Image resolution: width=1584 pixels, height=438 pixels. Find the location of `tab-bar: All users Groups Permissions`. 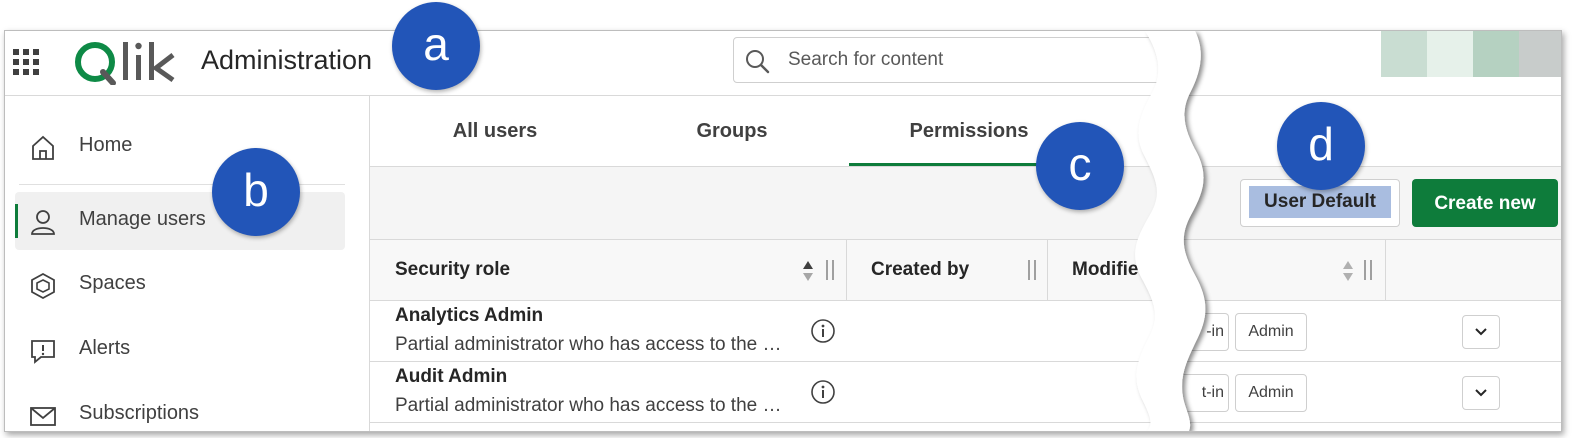

tab-bar: All users Groups Permissions is located at coordinates (965, 131).